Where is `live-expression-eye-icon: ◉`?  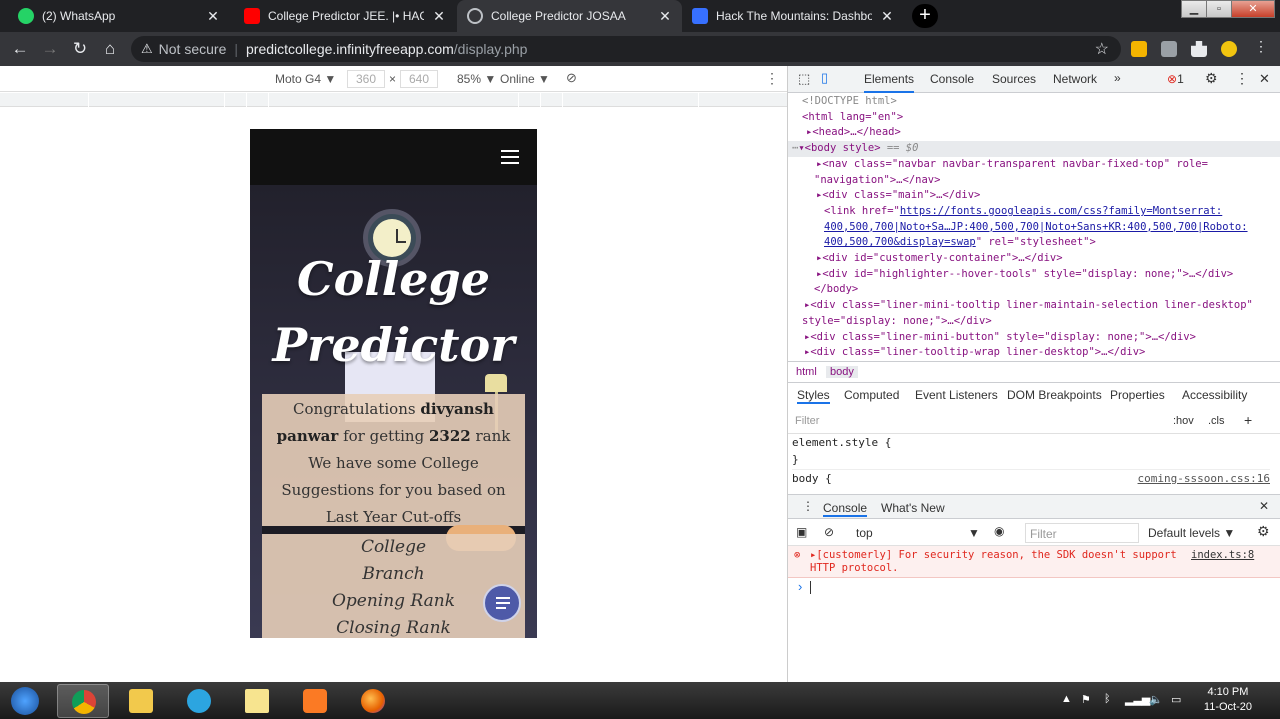
live-expression-eye-icon: ◉ is located at coordinates (999, 531).